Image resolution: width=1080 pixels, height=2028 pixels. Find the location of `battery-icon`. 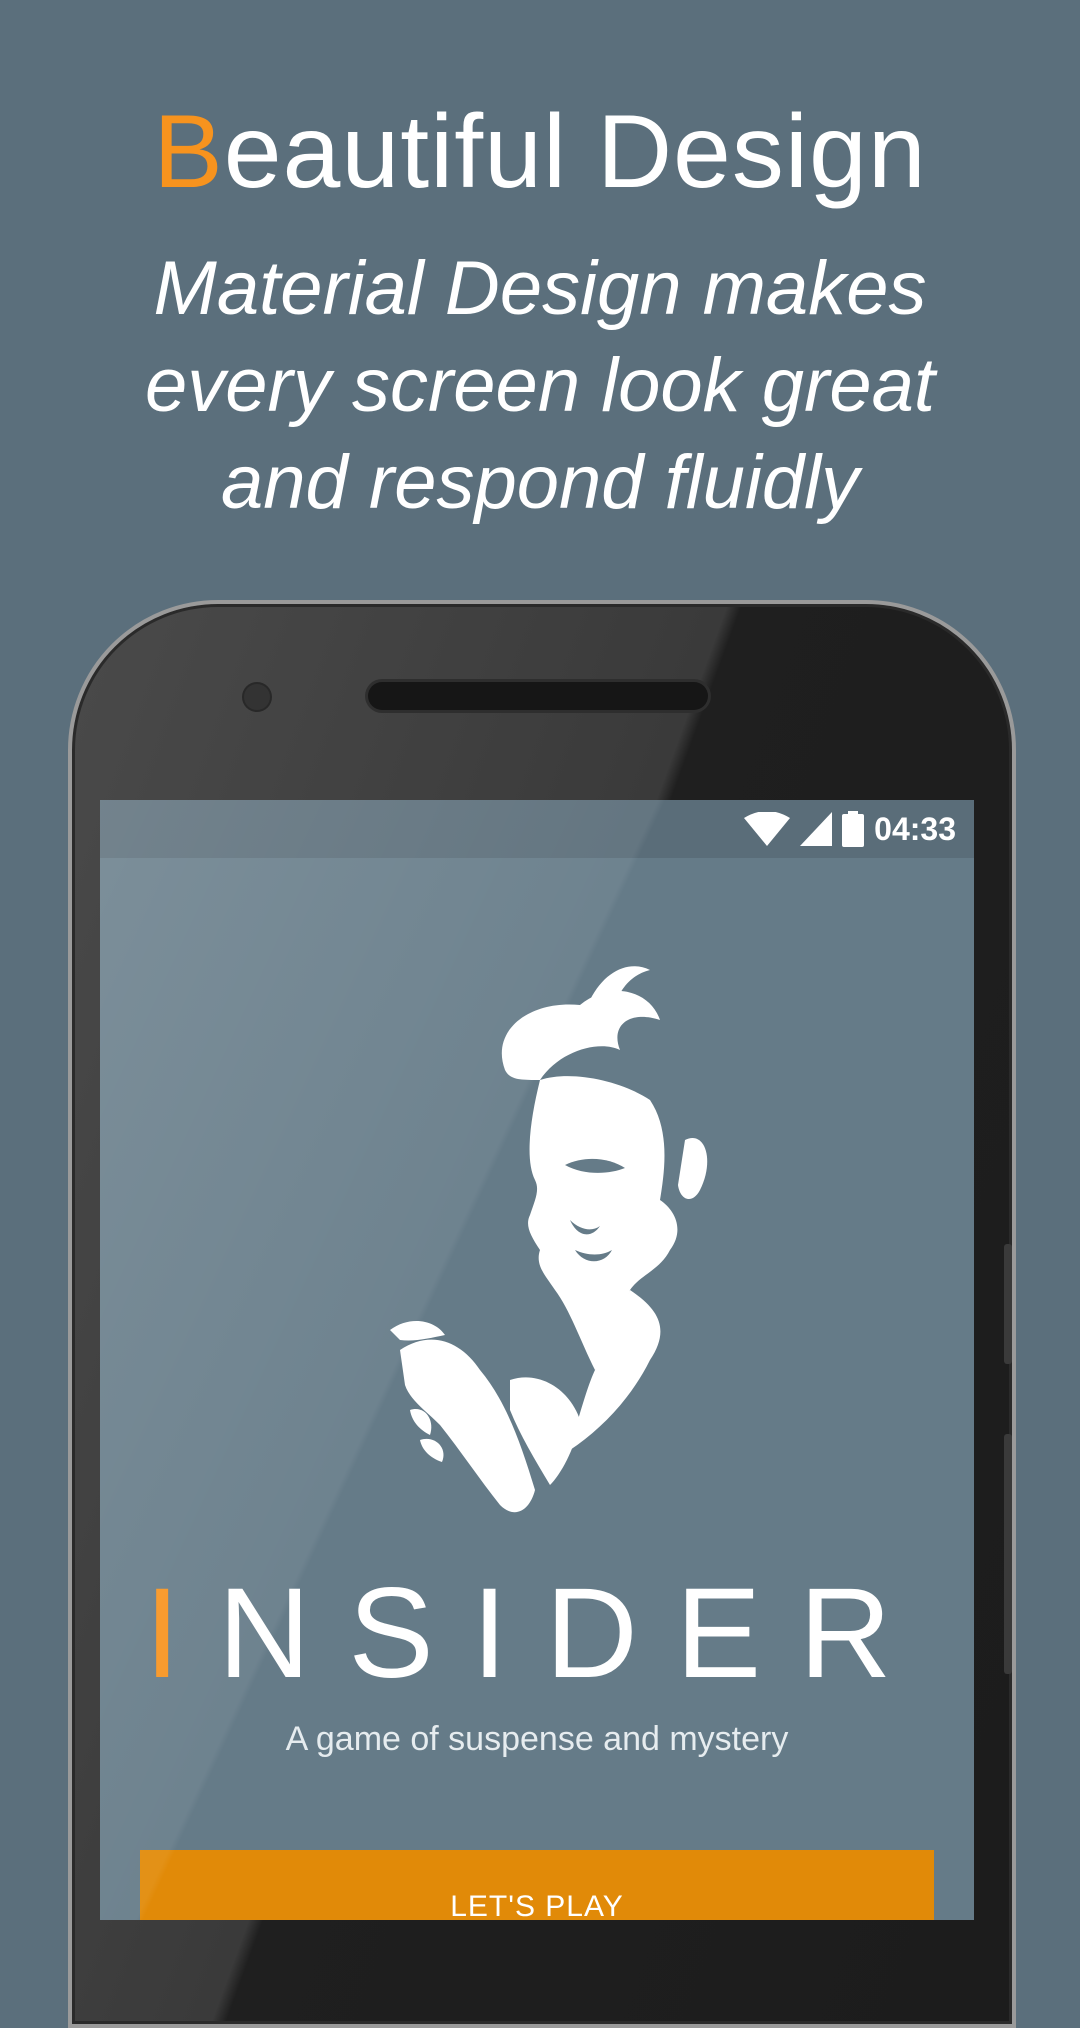

battery-icon is located at coordinates (853, 829).